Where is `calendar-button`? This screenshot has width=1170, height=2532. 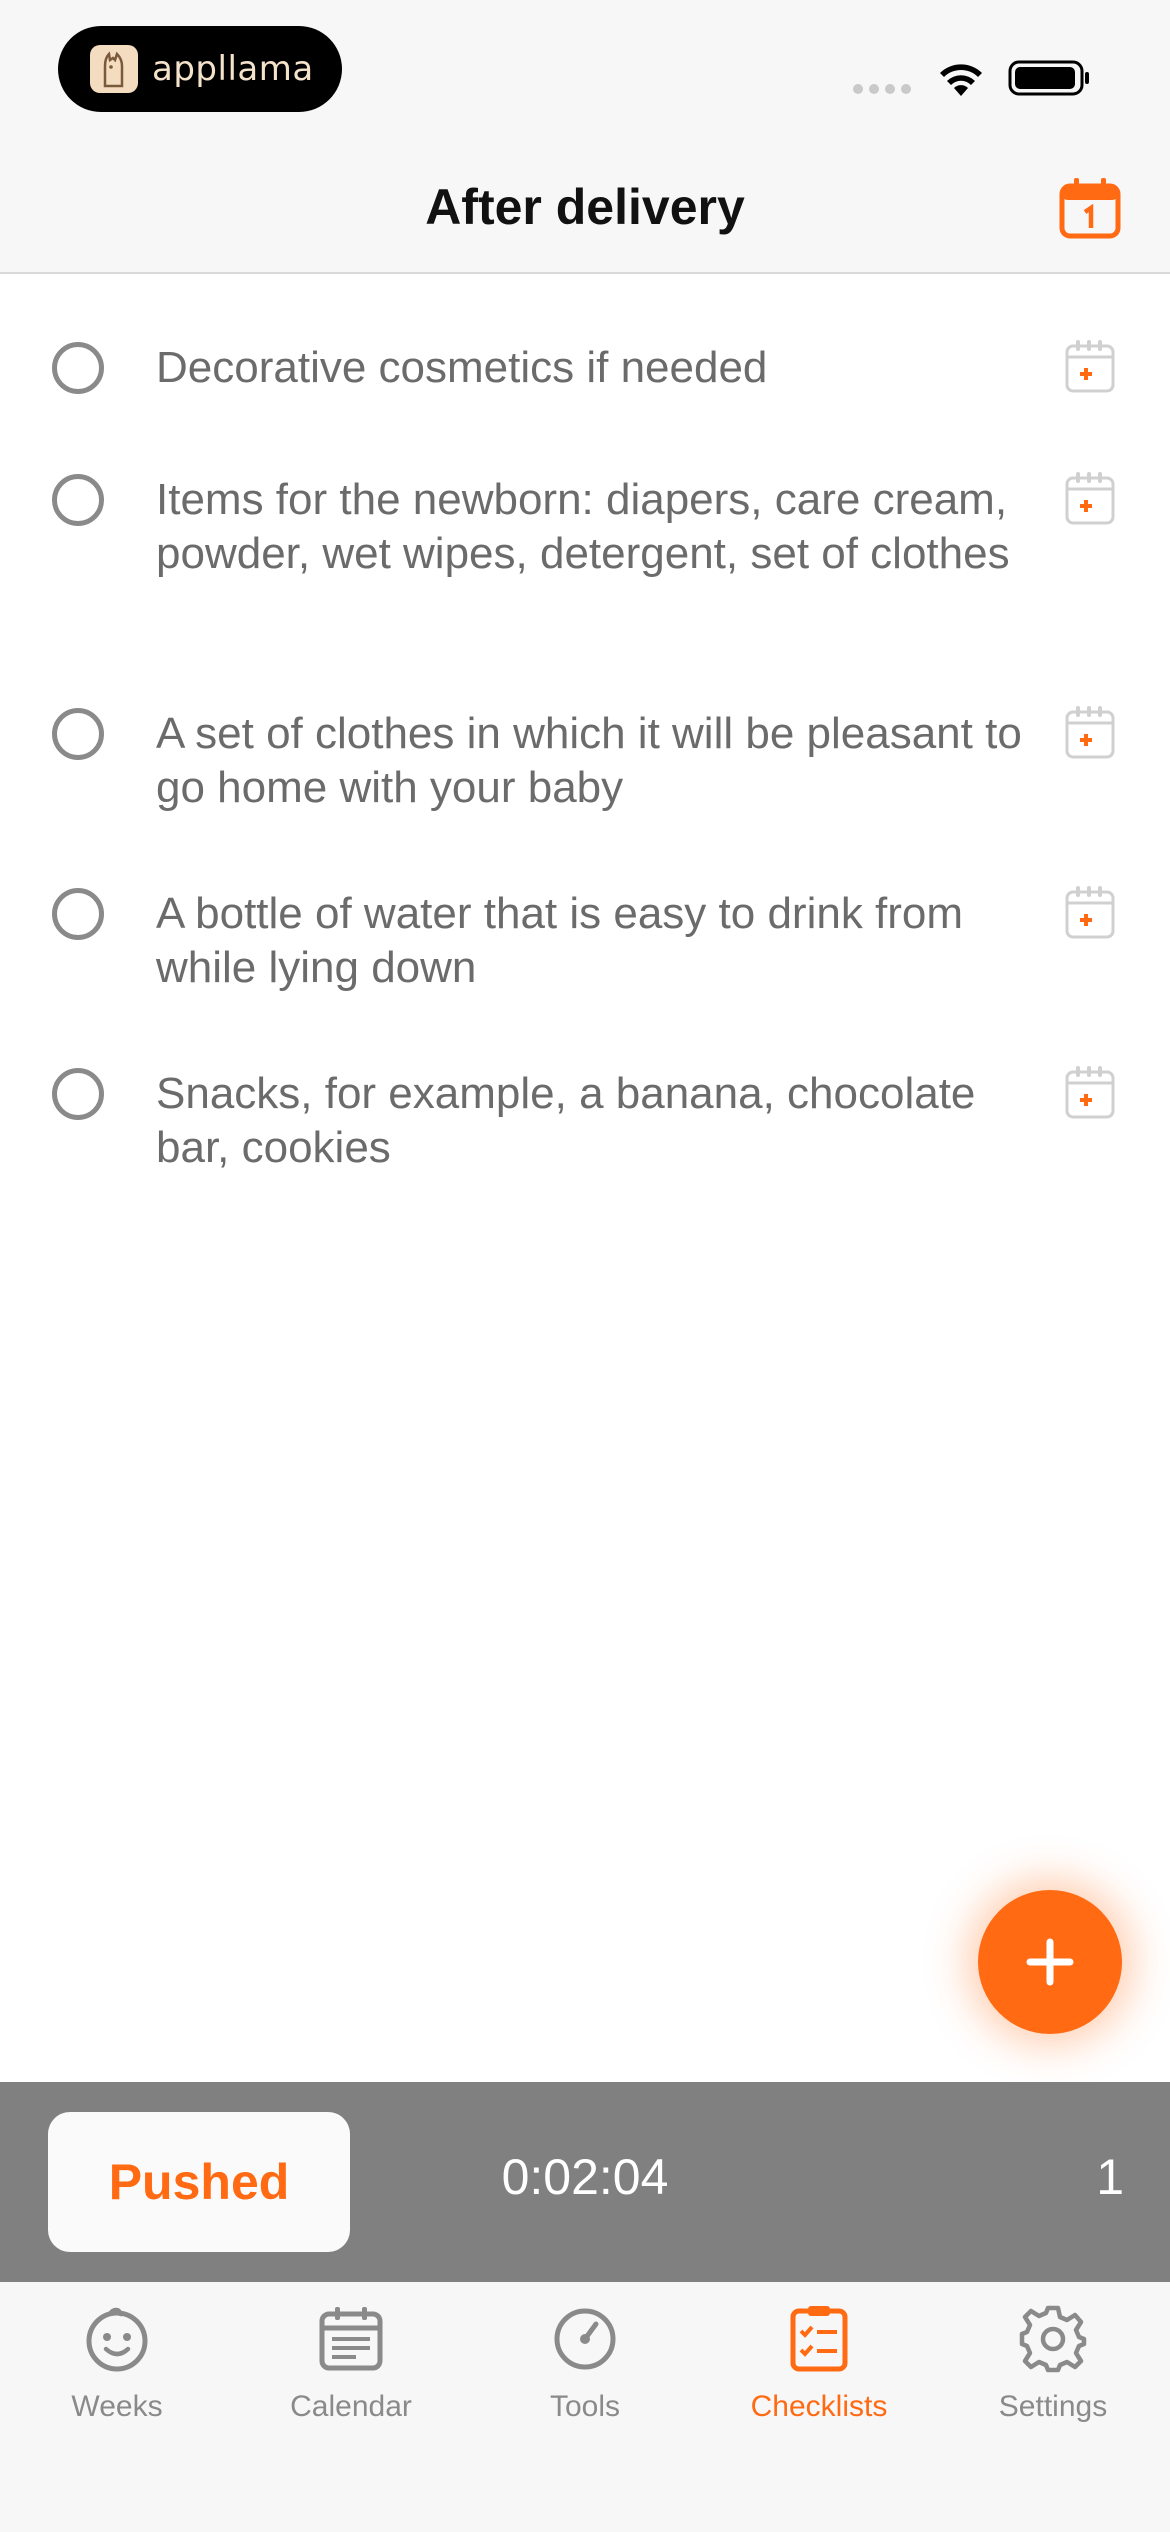
calendar-button is located at coordinates (1090, 208).